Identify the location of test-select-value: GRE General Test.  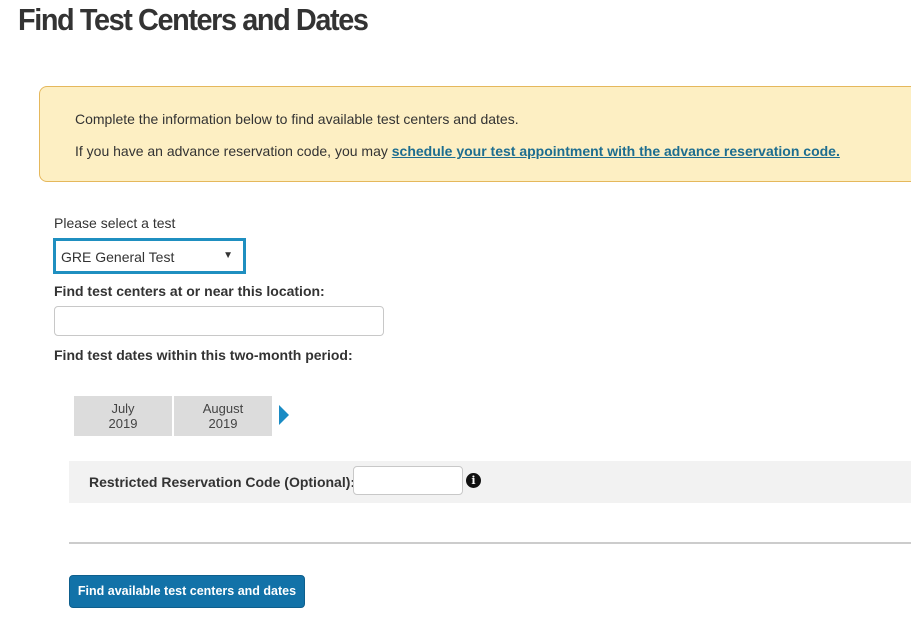
(118, 257).